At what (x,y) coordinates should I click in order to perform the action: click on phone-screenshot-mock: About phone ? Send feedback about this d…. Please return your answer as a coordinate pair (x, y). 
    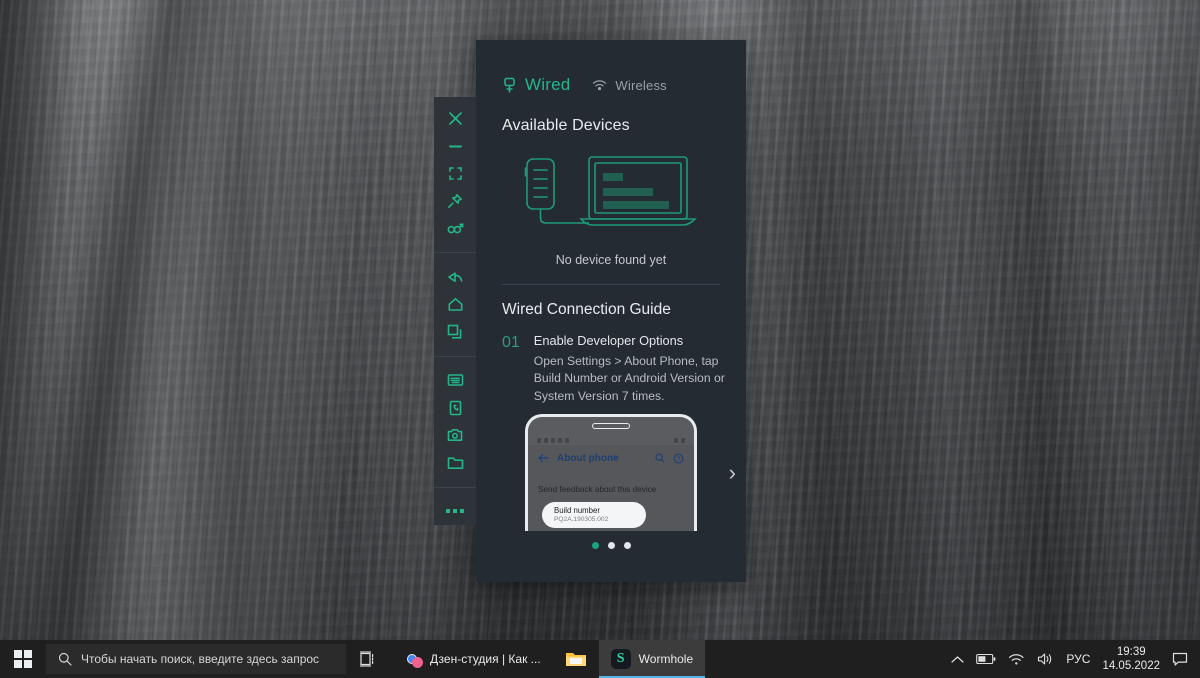
    Looking at the image, I should click on (611, 473).